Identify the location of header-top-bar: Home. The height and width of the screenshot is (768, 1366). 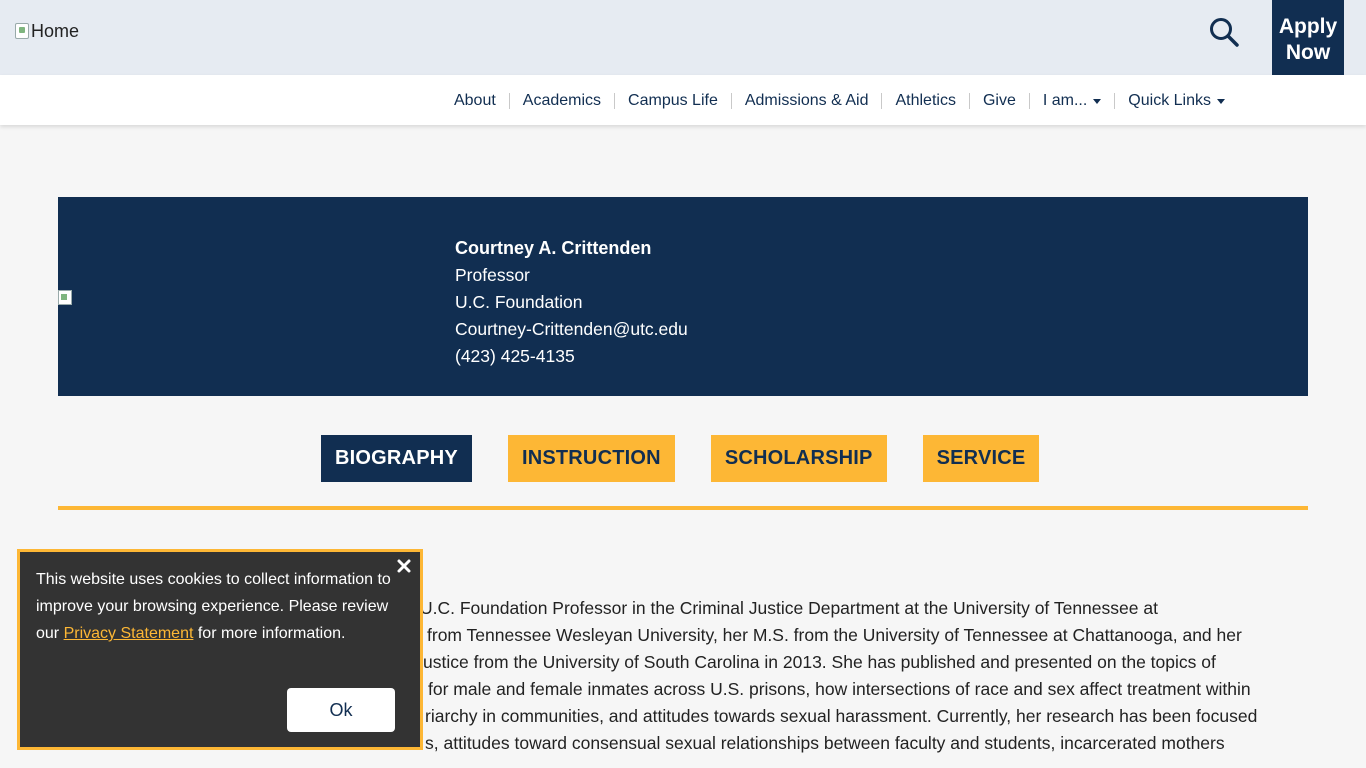
(683, 37).